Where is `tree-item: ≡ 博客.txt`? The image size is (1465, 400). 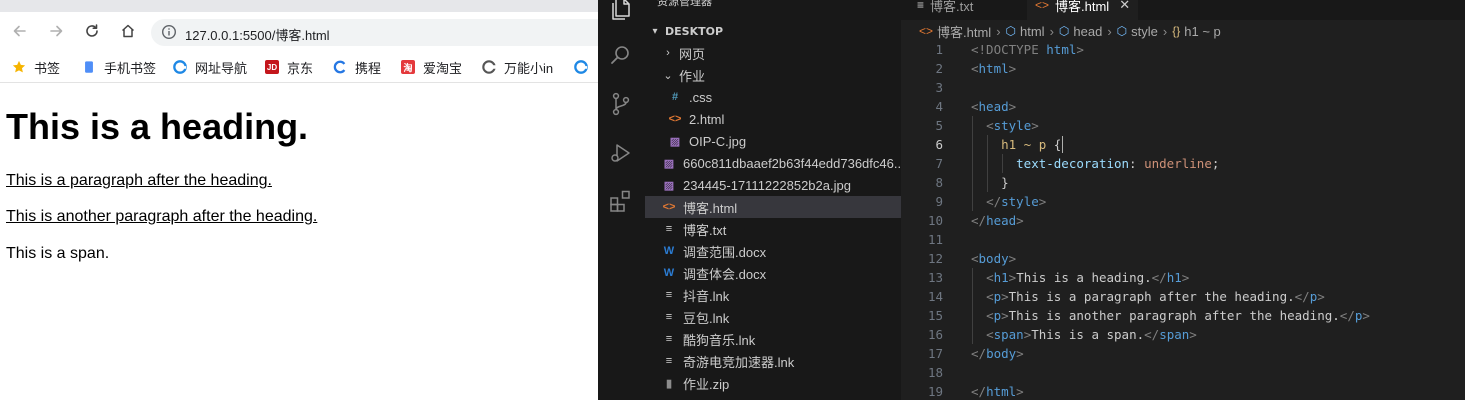 tree-item: ≡ 博客.txt is located at coordinates (781, 229).